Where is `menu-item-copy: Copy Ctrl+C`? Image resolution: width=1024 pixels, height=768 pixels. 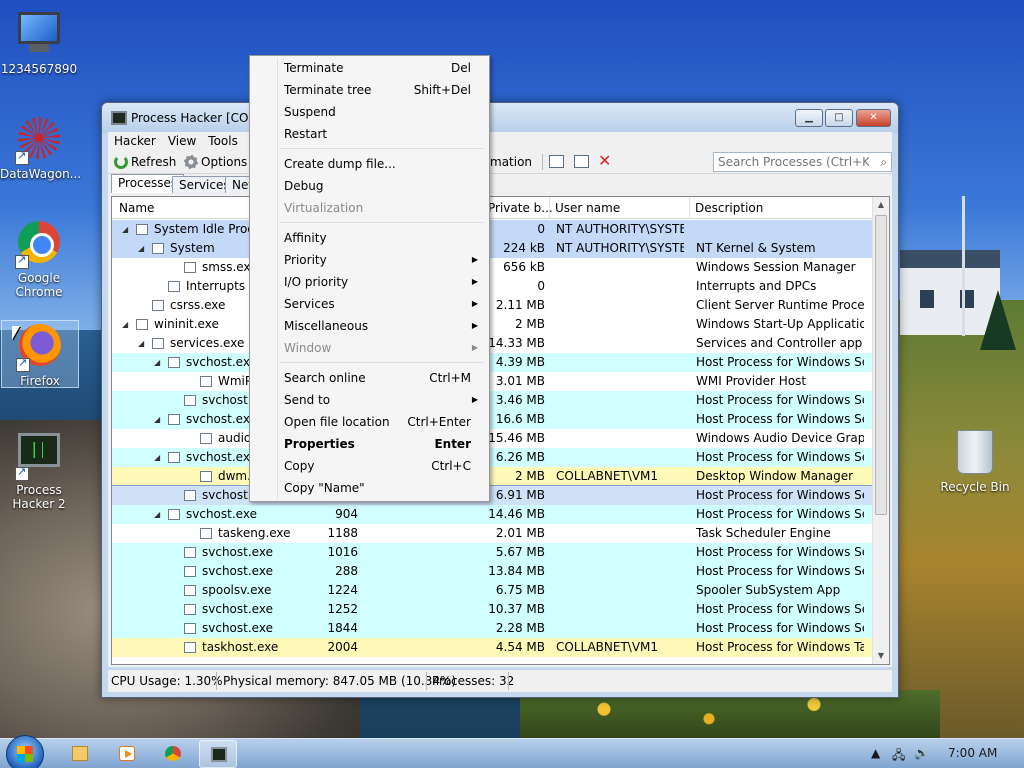 menu-item-copy: Copy Ctrl+C is located at coordinates (369, 466).